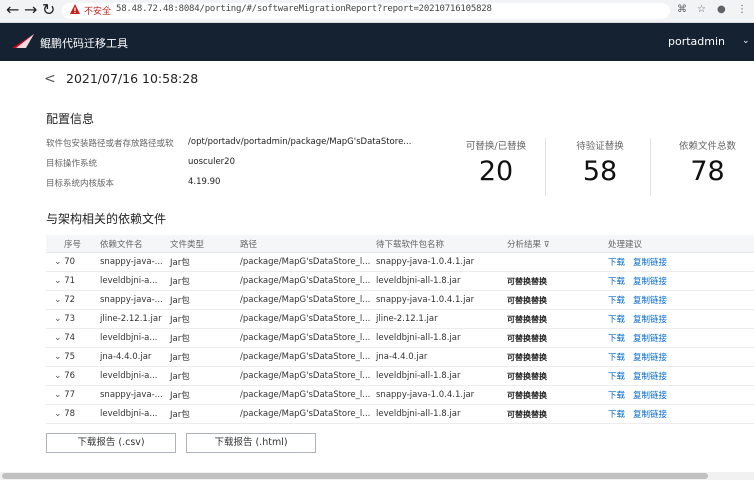  What do you see at coordinates (72, 164) in the screenshot?
I see `config-label-os: 目标操作系统` at bounding box center [72, 164].